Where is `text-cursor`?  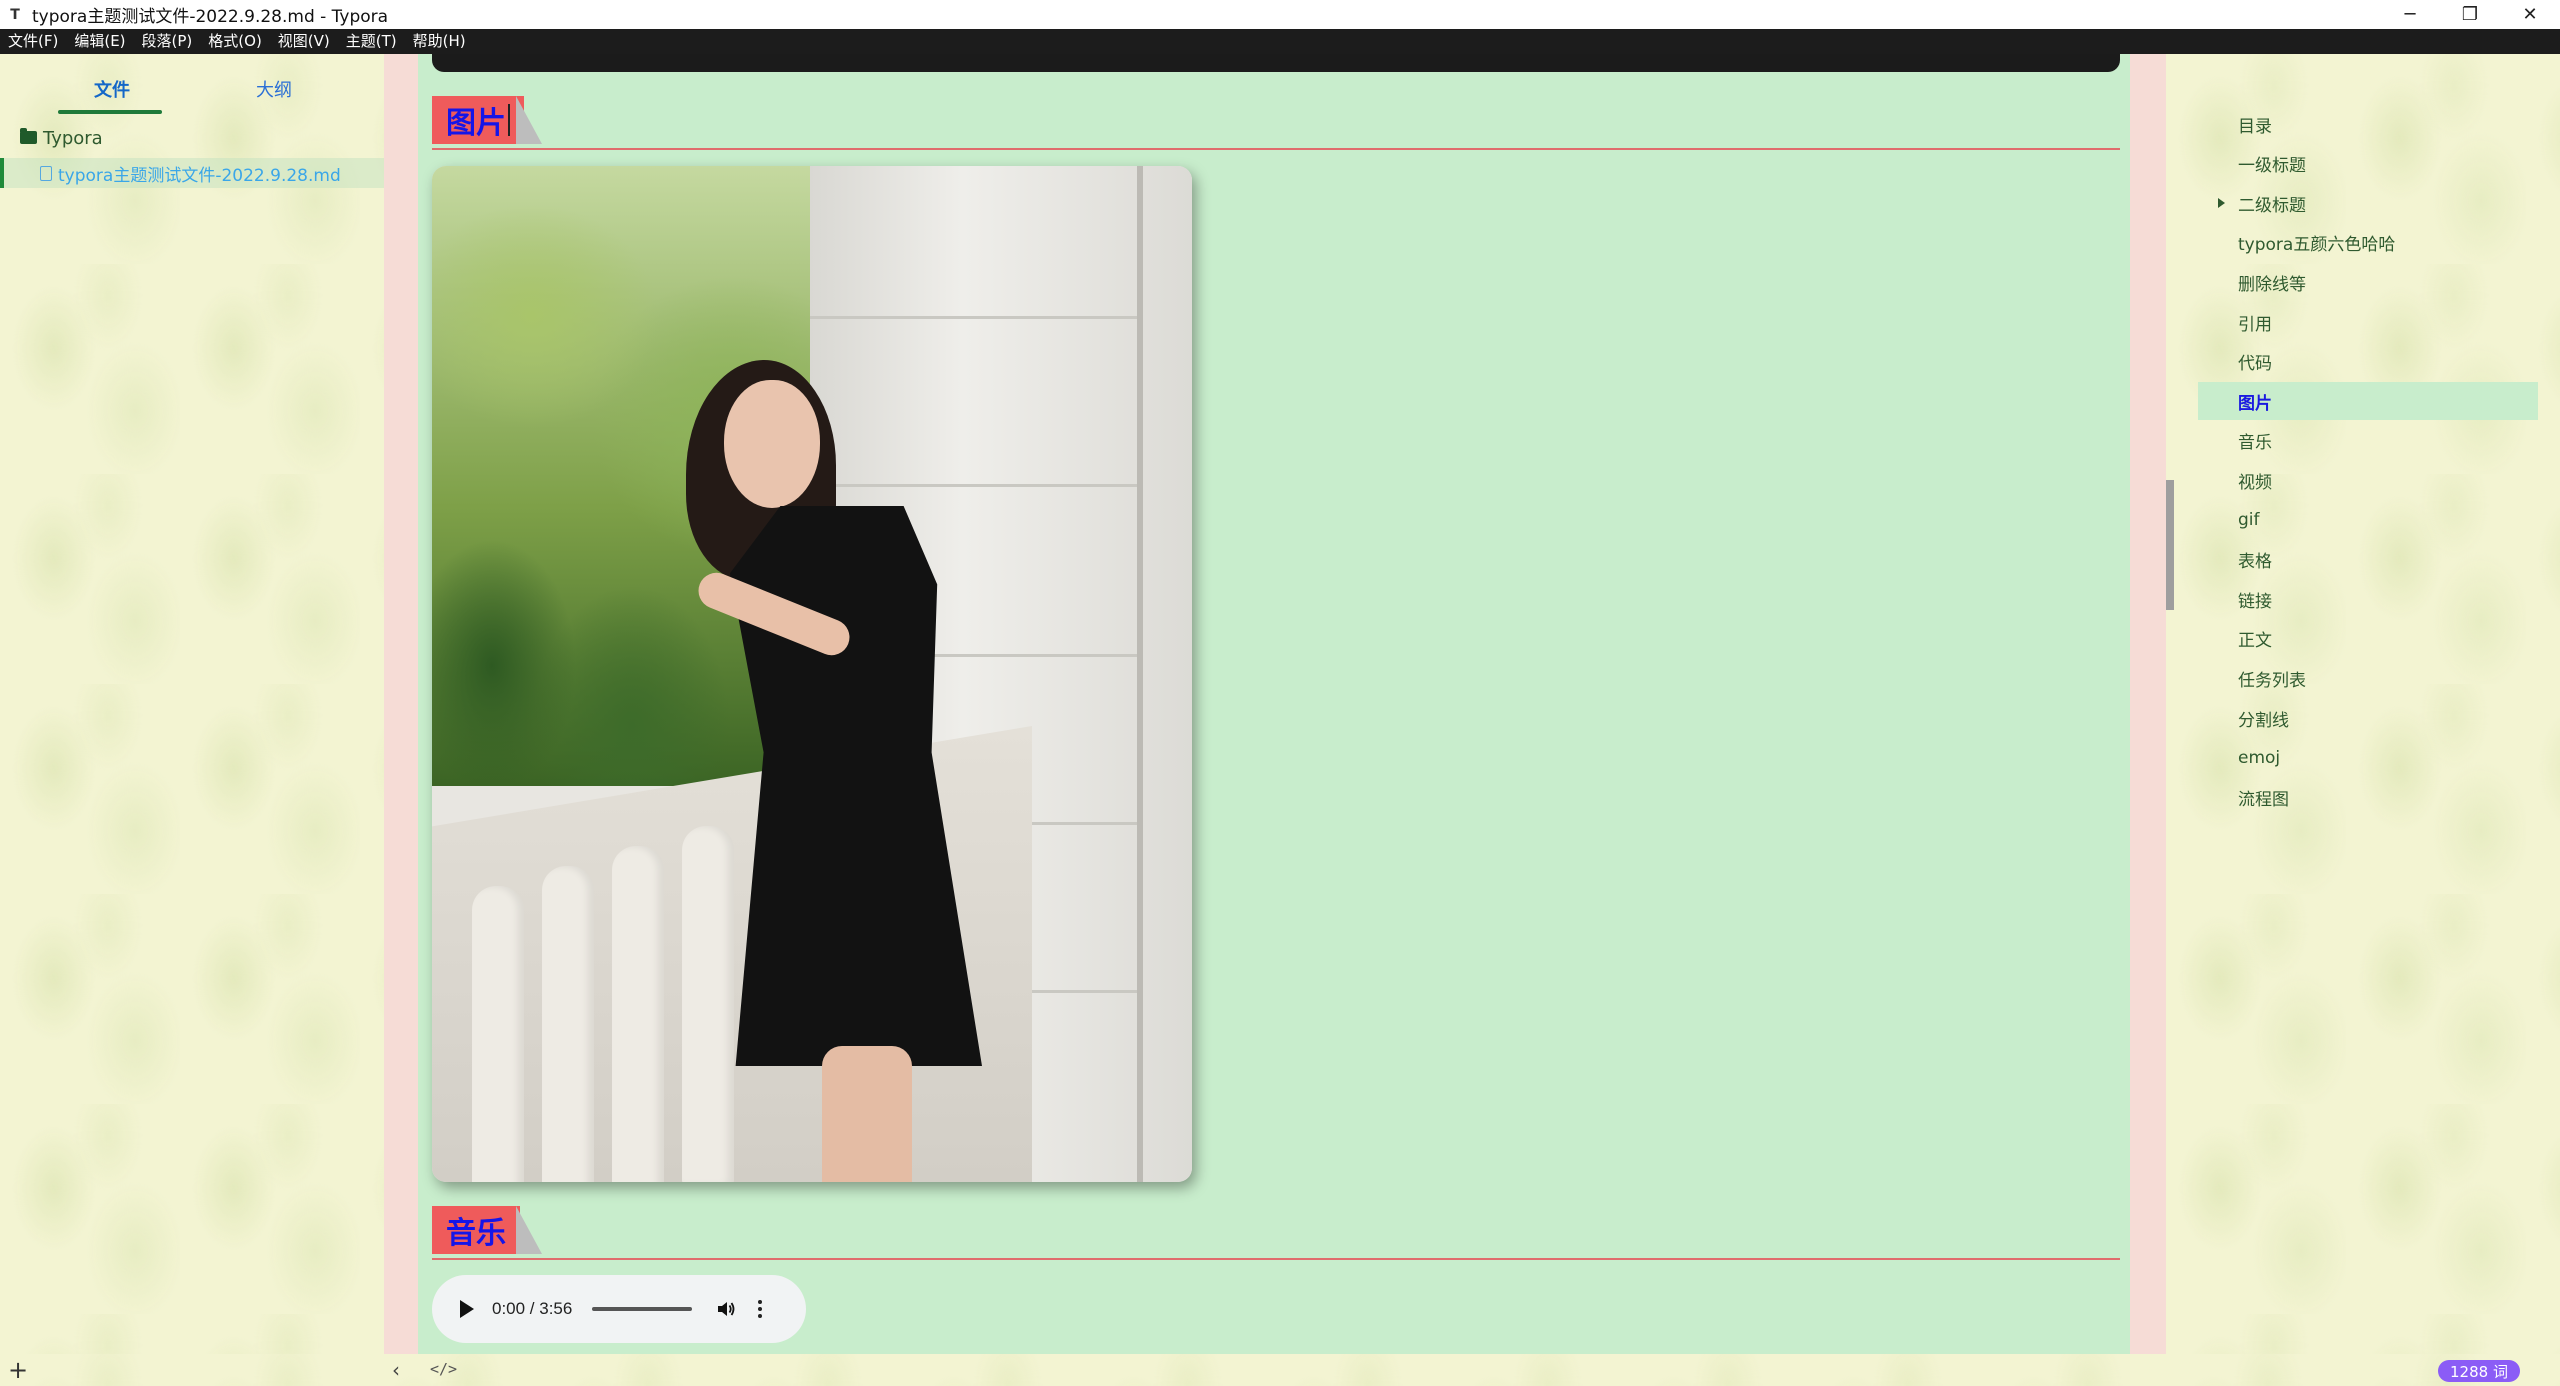 text-cursor is located at coordinates (509, 120).